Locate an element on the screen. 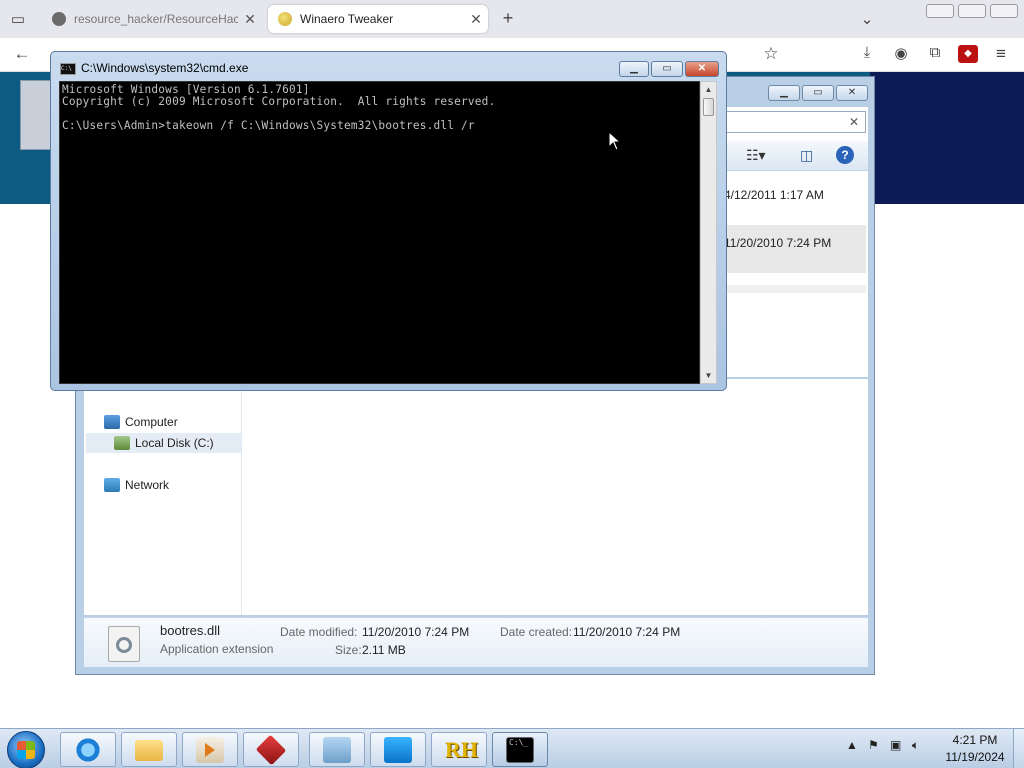 The height and width of the screenshot is (768, 1024). nav-item-computer: Computer is located at coordinates (141, 422).